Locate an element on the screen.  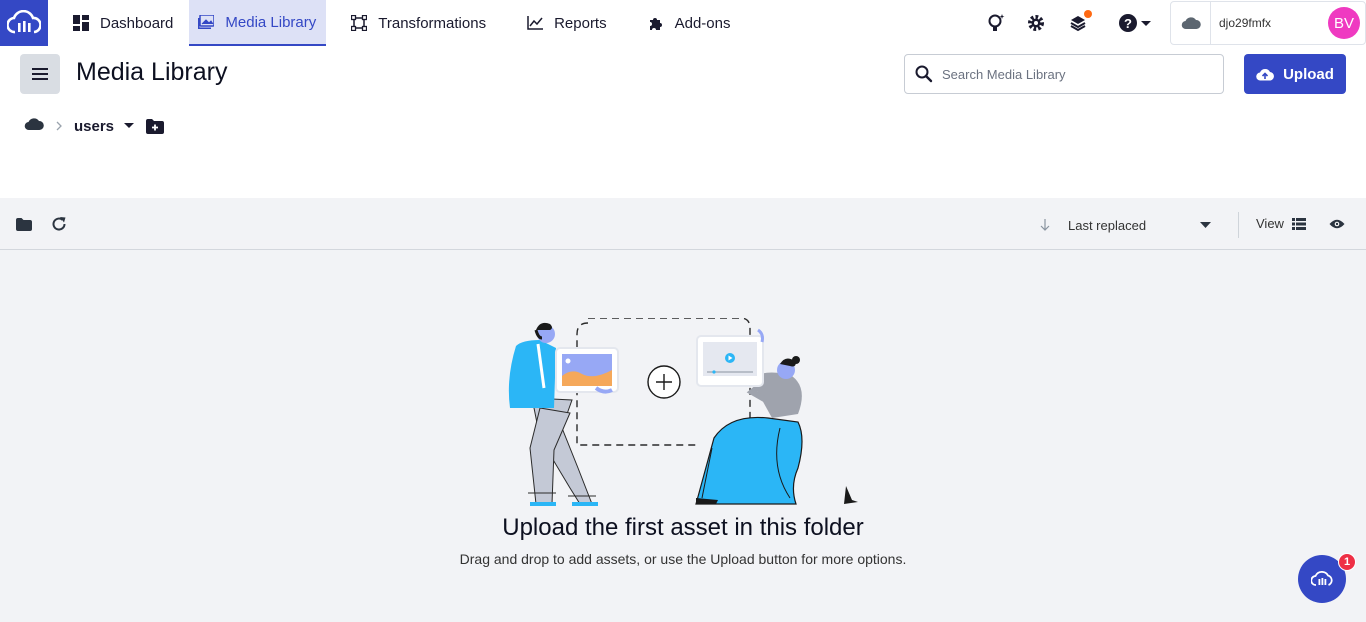
notification-dot is located at coordinates (1088, 14).